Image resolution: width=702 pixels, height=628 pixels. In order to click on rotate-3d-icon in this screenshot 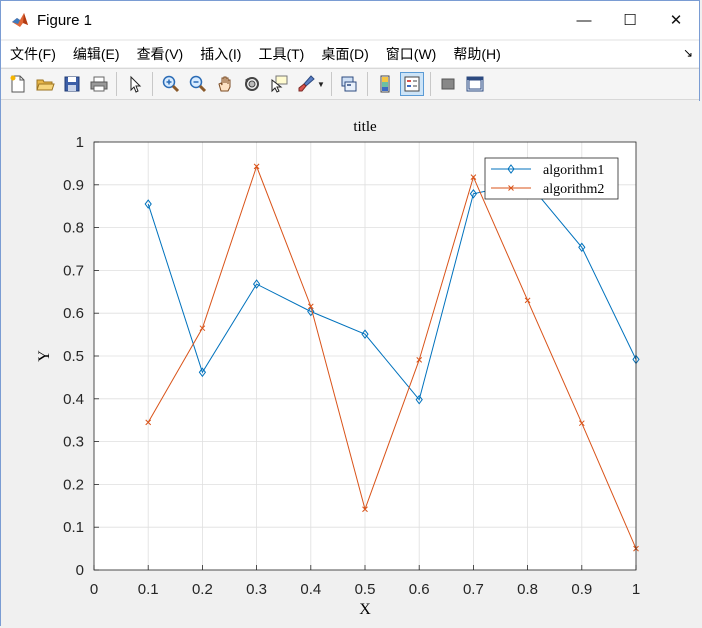, I will do `click(252, 84)`.